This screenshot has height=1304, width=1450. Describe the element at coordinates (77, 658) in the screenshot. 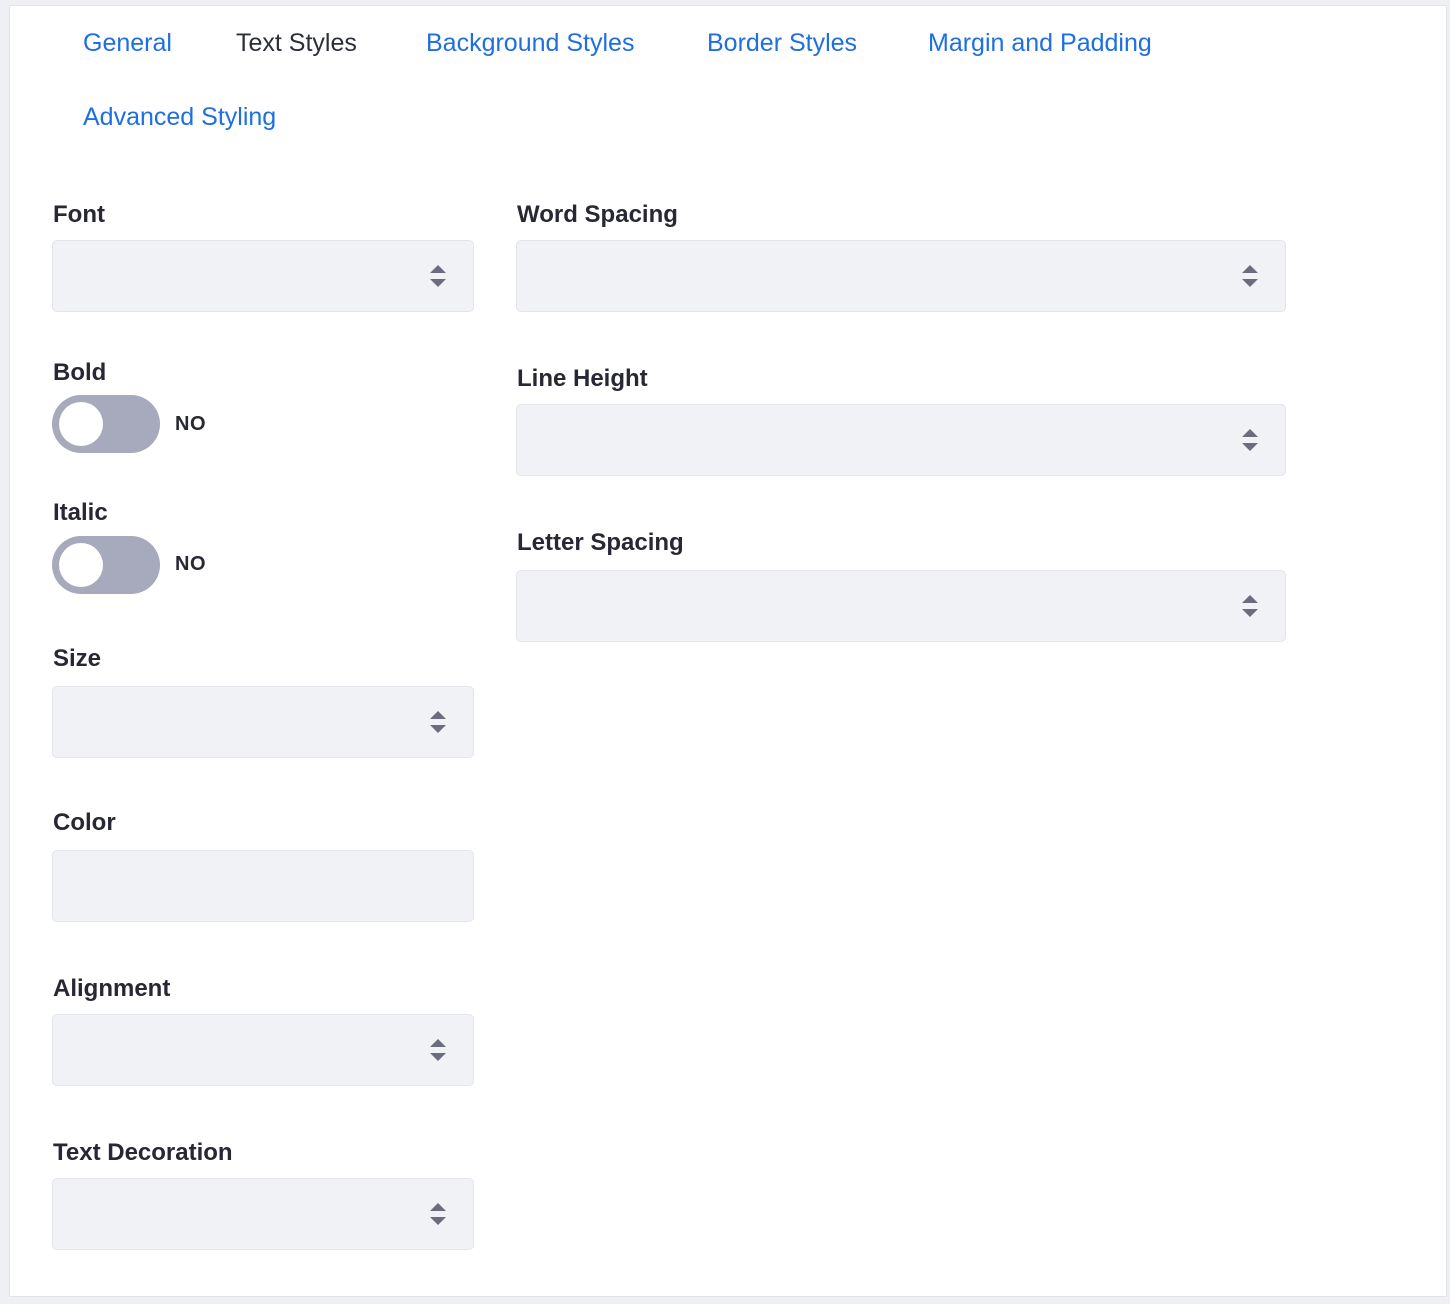

I see `size-label: Size` at that location.